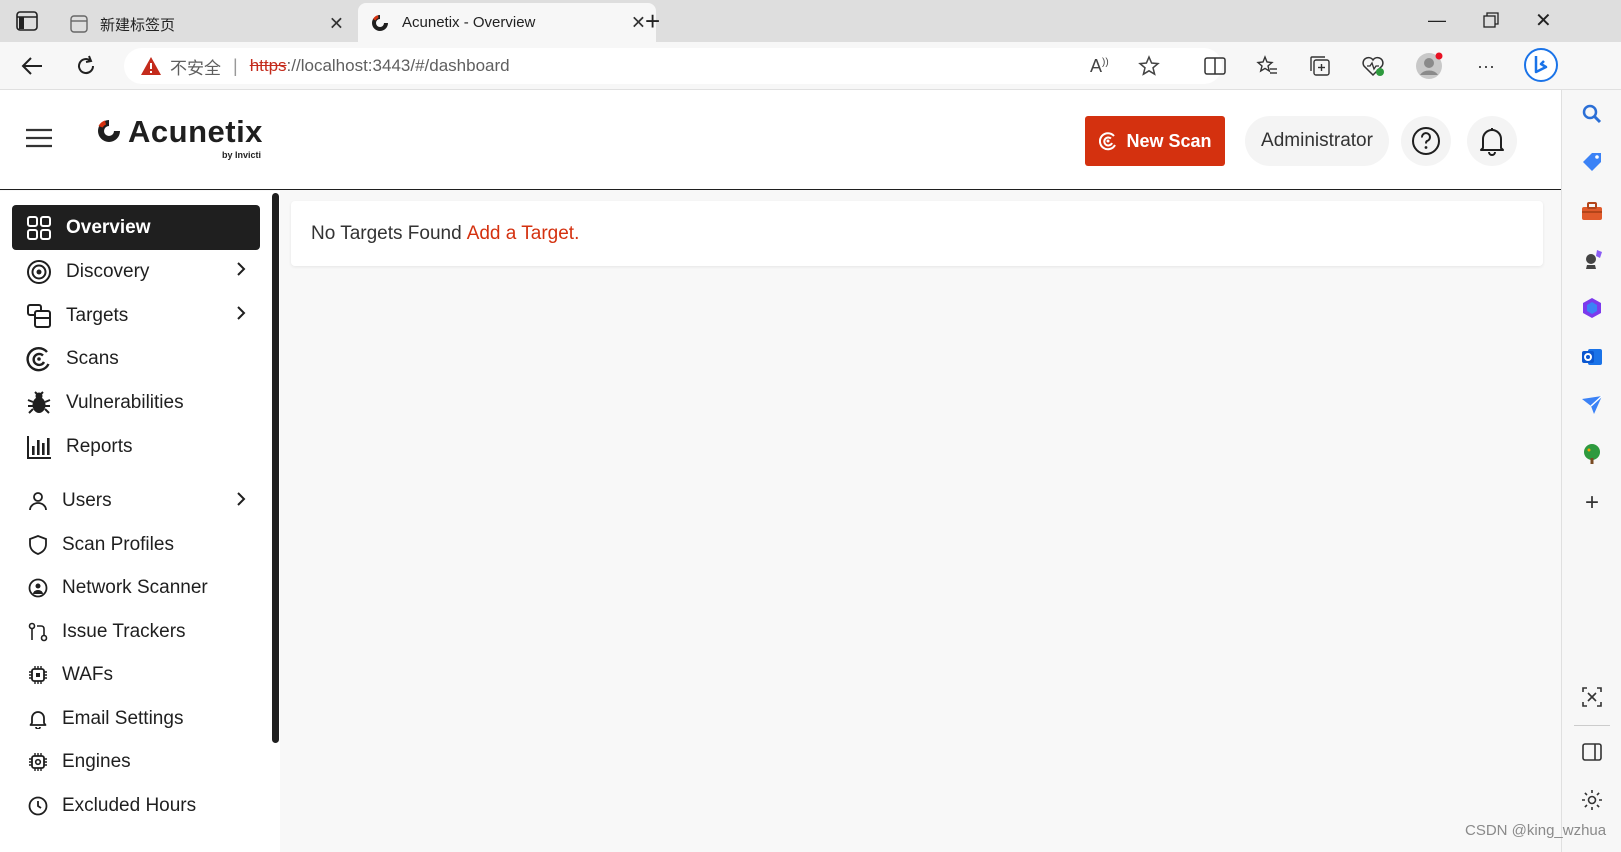  I want to click on sidebar-panel-icon, so click(1592, 752).